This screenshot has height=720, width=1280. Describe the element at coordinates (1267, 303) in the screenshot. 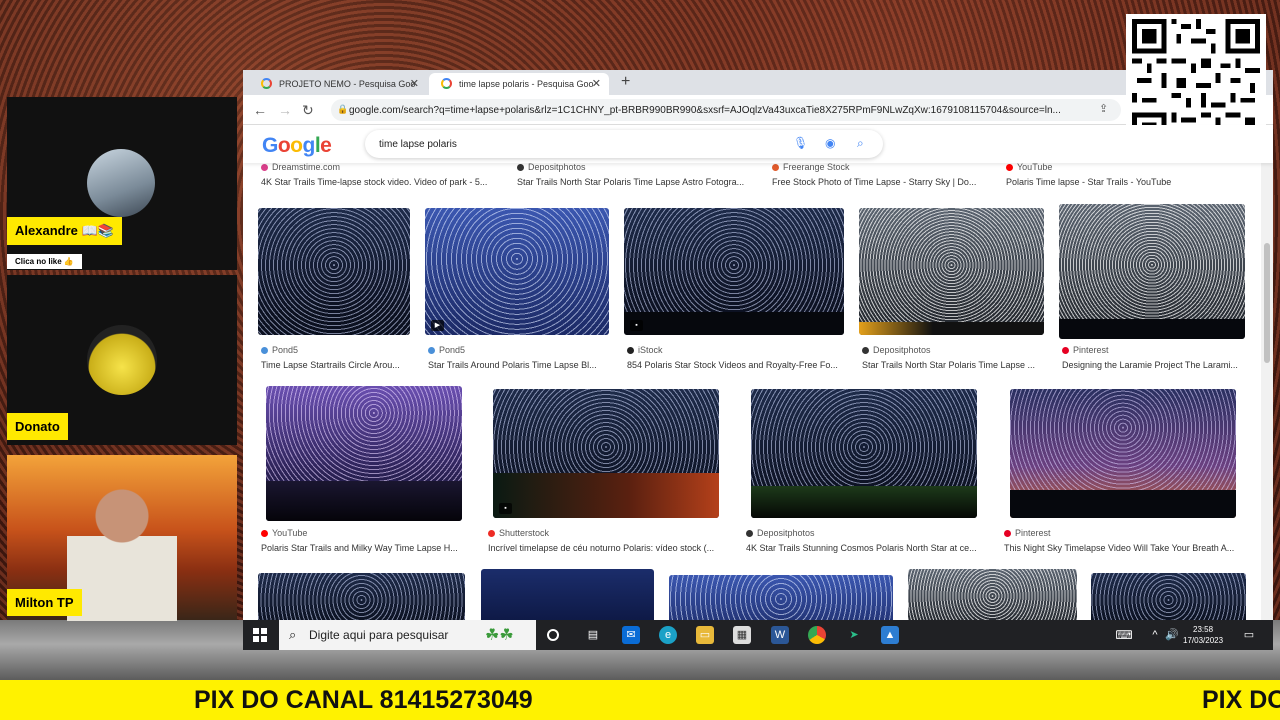

I see `scrollbar-thumb` at that location.